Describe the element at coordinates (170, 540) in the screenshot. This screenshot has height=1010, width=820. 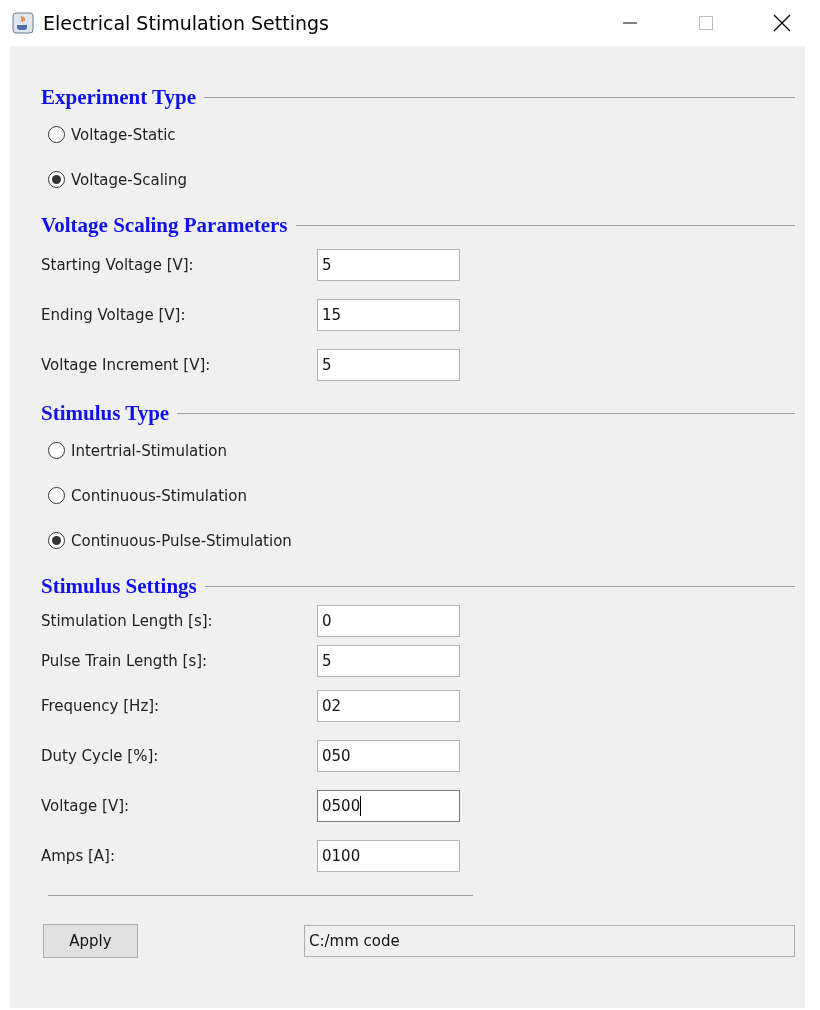
I see `radio-option: Continuous-Pulse-Stimulation` at that location.